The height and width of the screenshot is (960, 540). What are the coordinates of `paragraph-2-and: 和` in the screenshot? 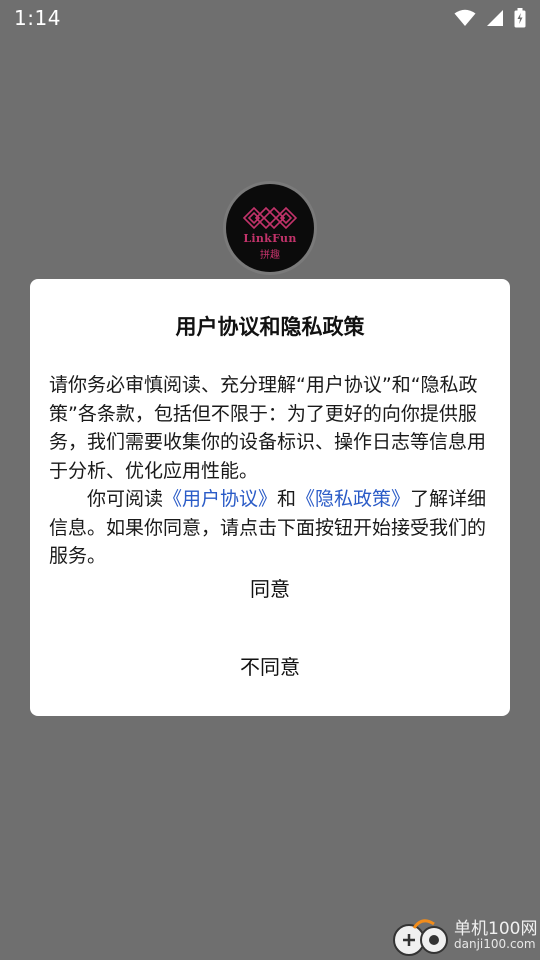 It's located at (287, 499).